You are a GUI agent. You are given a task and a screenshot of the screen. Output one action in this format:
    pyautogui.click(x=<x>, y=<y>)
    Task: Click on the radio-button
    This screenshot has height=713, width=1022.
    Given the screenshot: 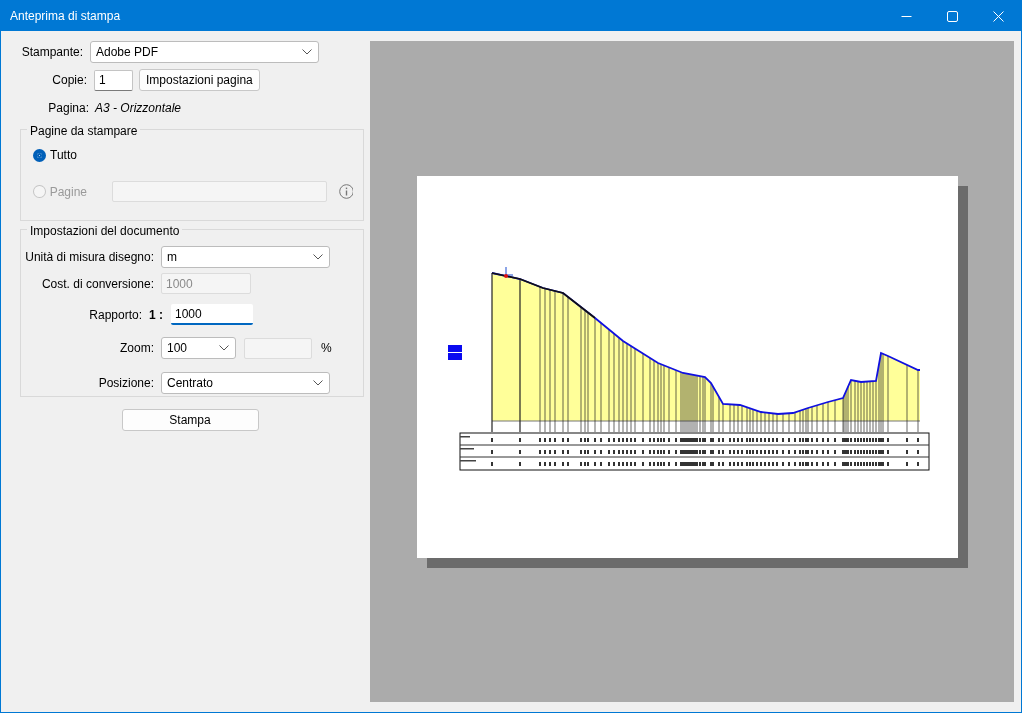 What is the action you would take?
    pyautogui.click(x=39, y=155)
    